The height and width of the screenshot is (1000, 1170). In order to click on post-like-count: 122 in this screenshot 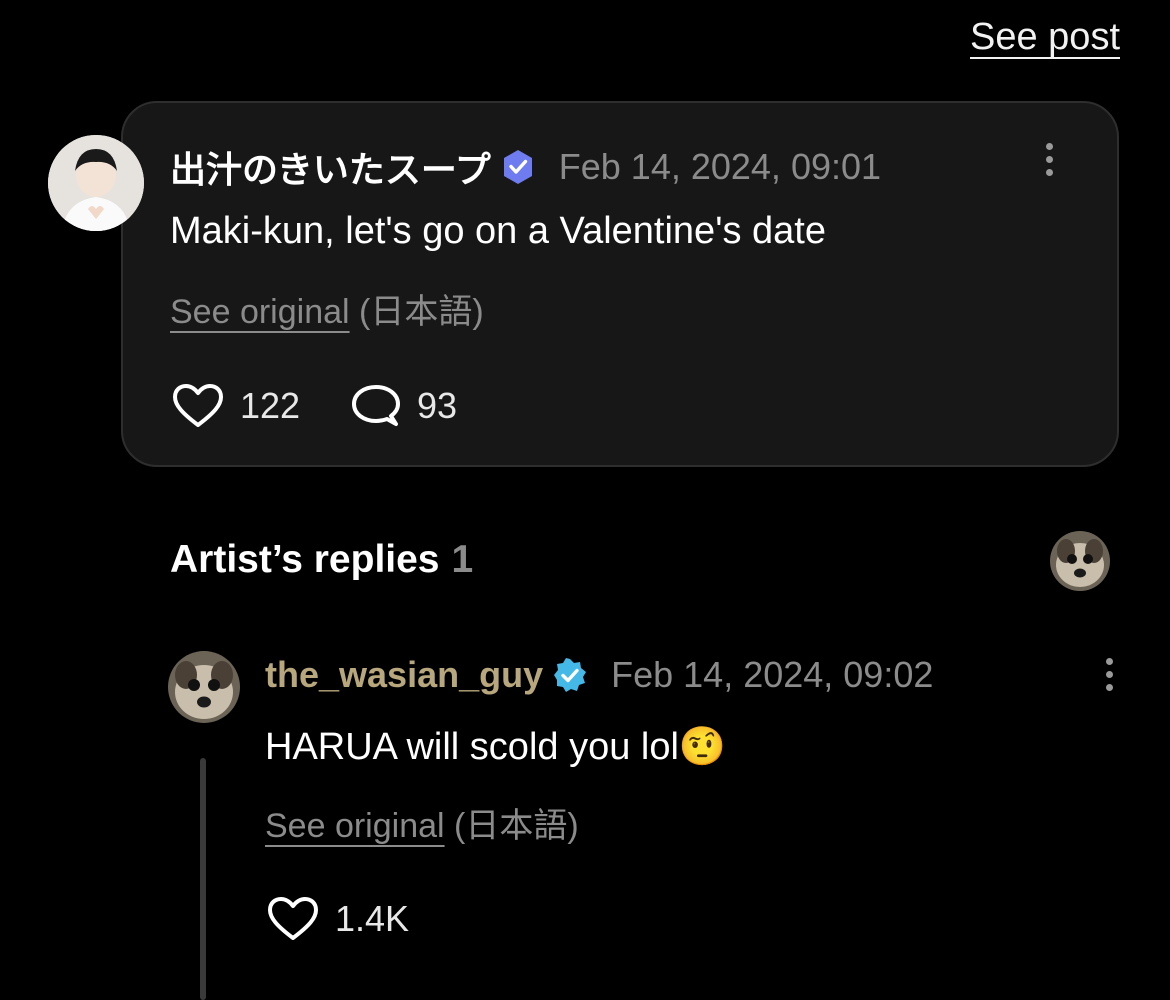, I will do `click(270, 405)`.